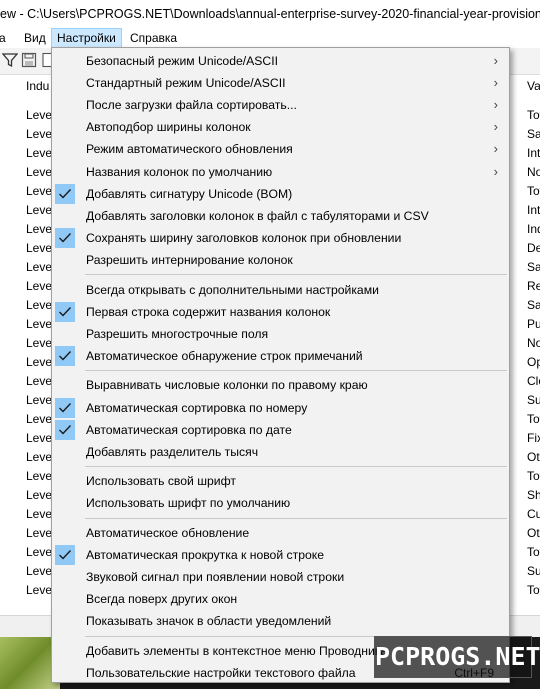 This screenshot has width=540, height=689. I want to click on menu-item: Автоматическая сортировка по номеру, so click(280, 408).